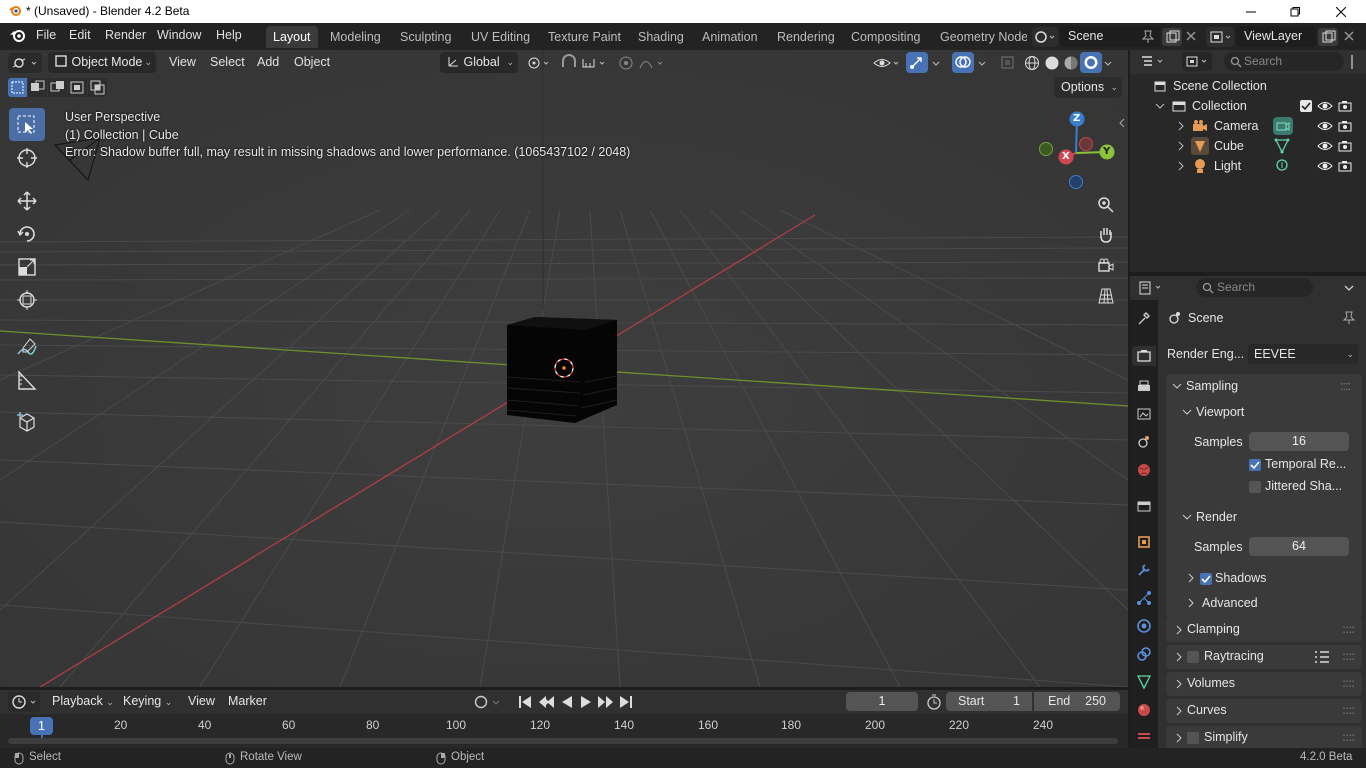 The width and height of the screenshot is (1366, 768). What do you see at coordinates (1349, 36) in the screenshot?
I see `delete-viewlayer-icon` at bounding box center [1349, 36].